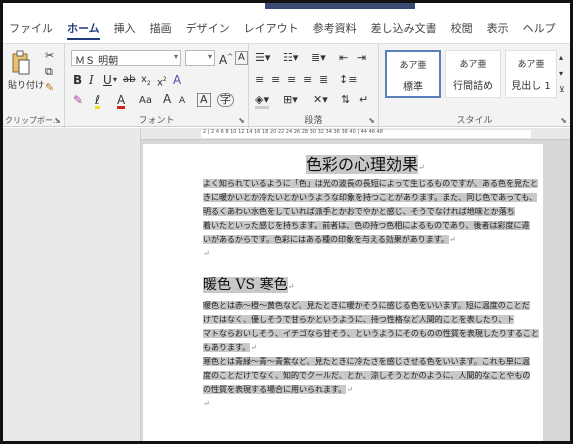 The image size is (573, 444). I want to click on asian-layout-icon: ✕▾, so click(320, 100).